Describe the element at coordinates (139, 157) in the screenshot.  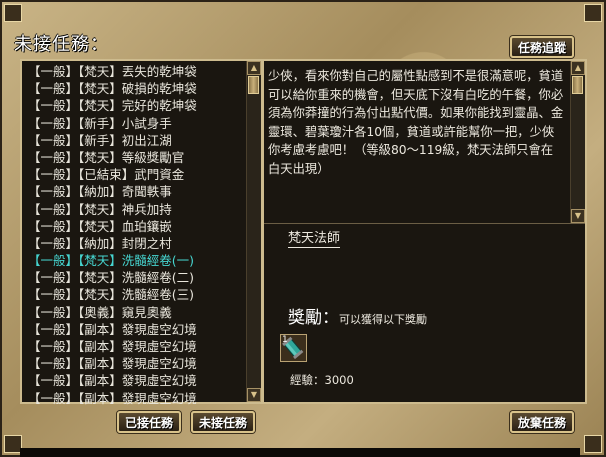
I see `quest-item: 【一般】【梵天】等級獎勵官` at that location.